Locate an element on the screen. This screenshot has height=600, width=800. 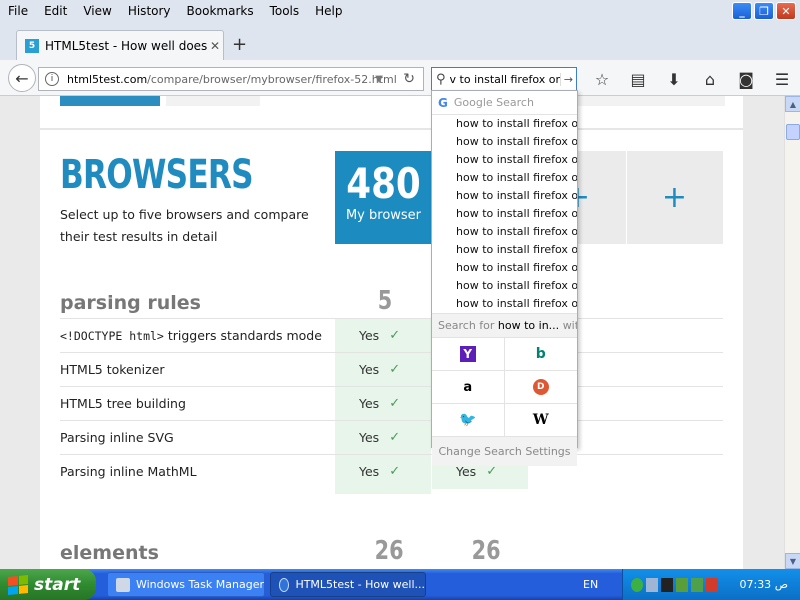
section-title: parsing rules is located at coordinates (130, 303).